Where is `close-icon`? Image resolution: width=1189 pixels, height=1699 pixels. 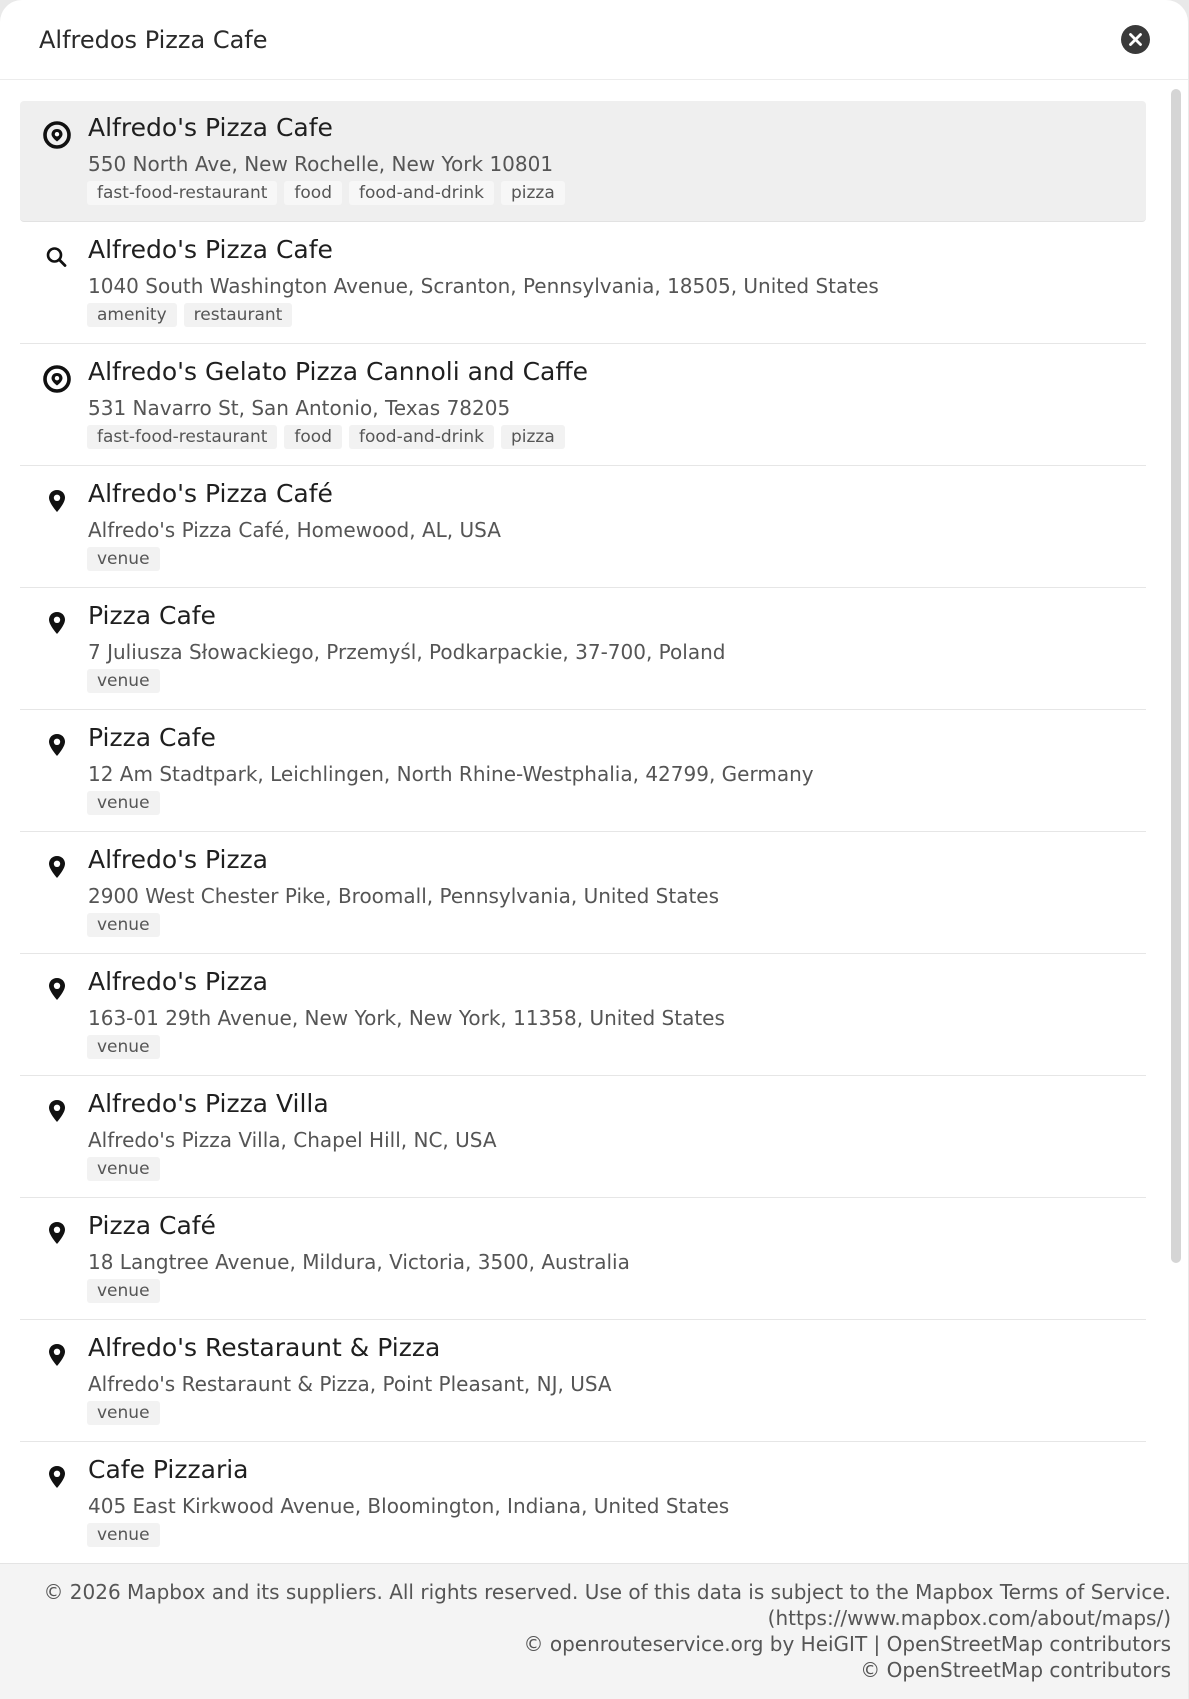
close-icon is located at coordinates (1135, 39).